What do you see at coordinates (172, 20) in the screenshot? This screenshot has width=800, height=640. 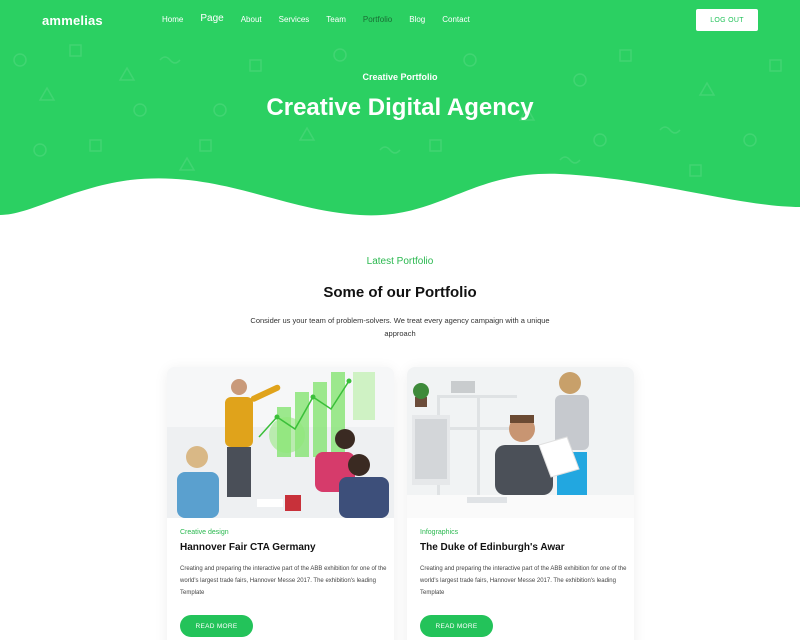 I see `nav-item-home: Home` at bounding box center [172, 20].